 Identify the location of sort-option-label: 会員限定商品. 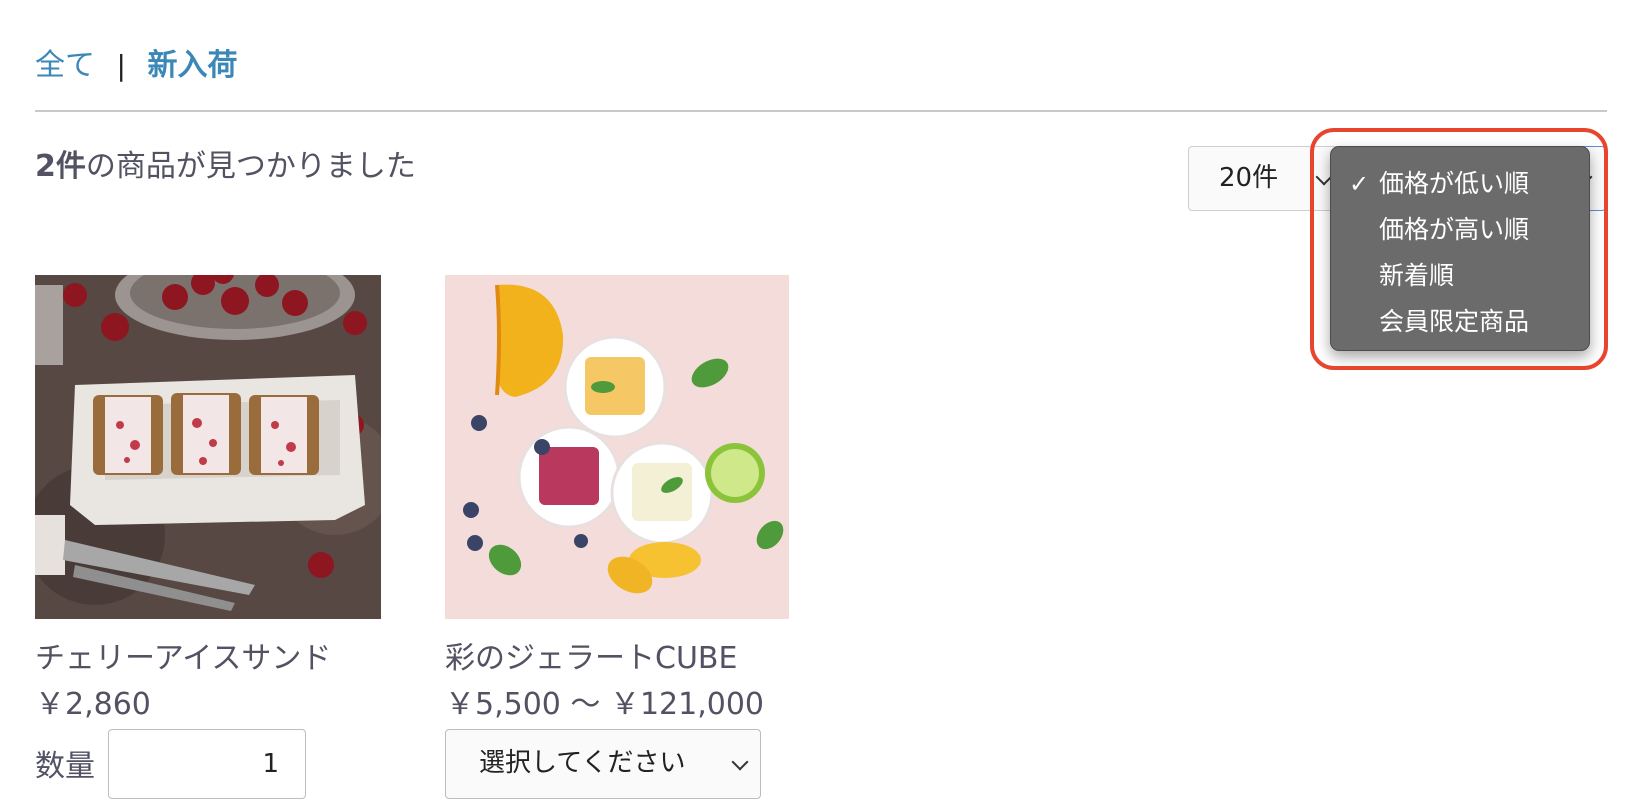
(1454, 321).